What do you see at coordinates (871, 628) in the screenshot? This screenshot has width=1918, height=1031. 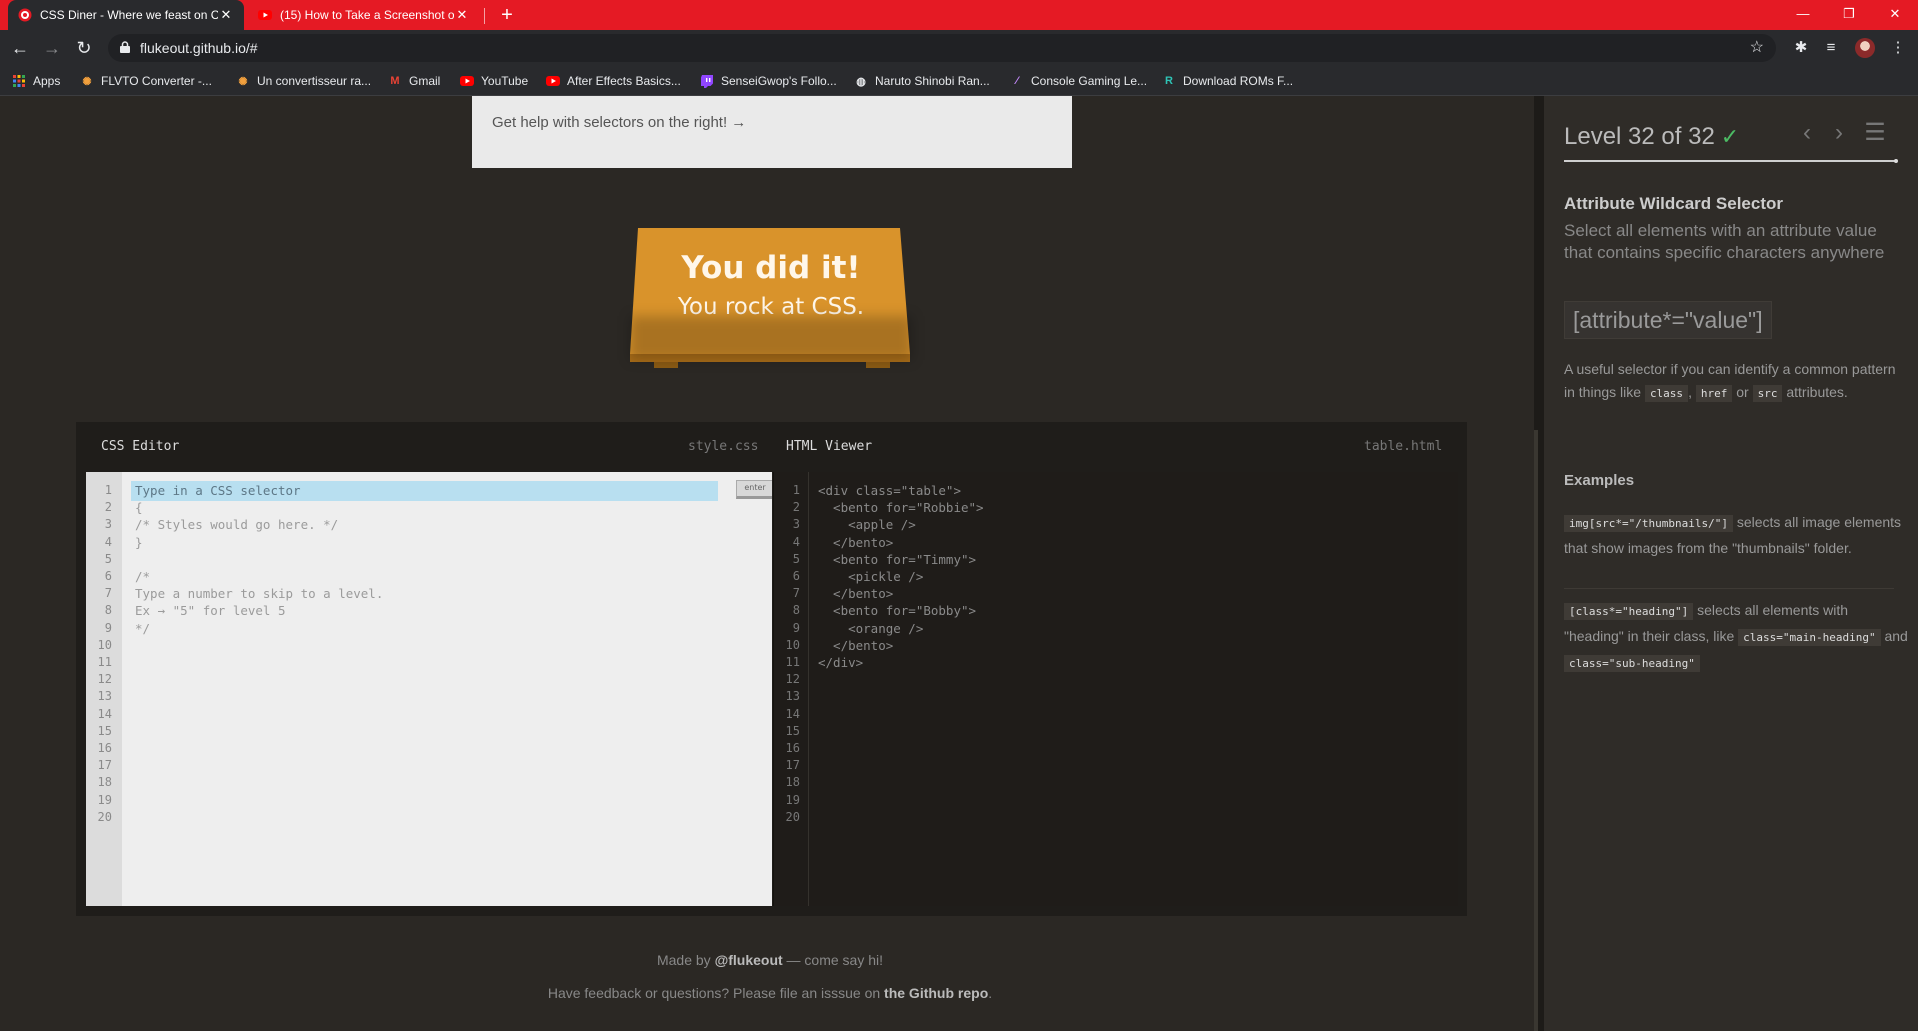 I see `html-code-line: <orange />` at bounding box center [871, 628].